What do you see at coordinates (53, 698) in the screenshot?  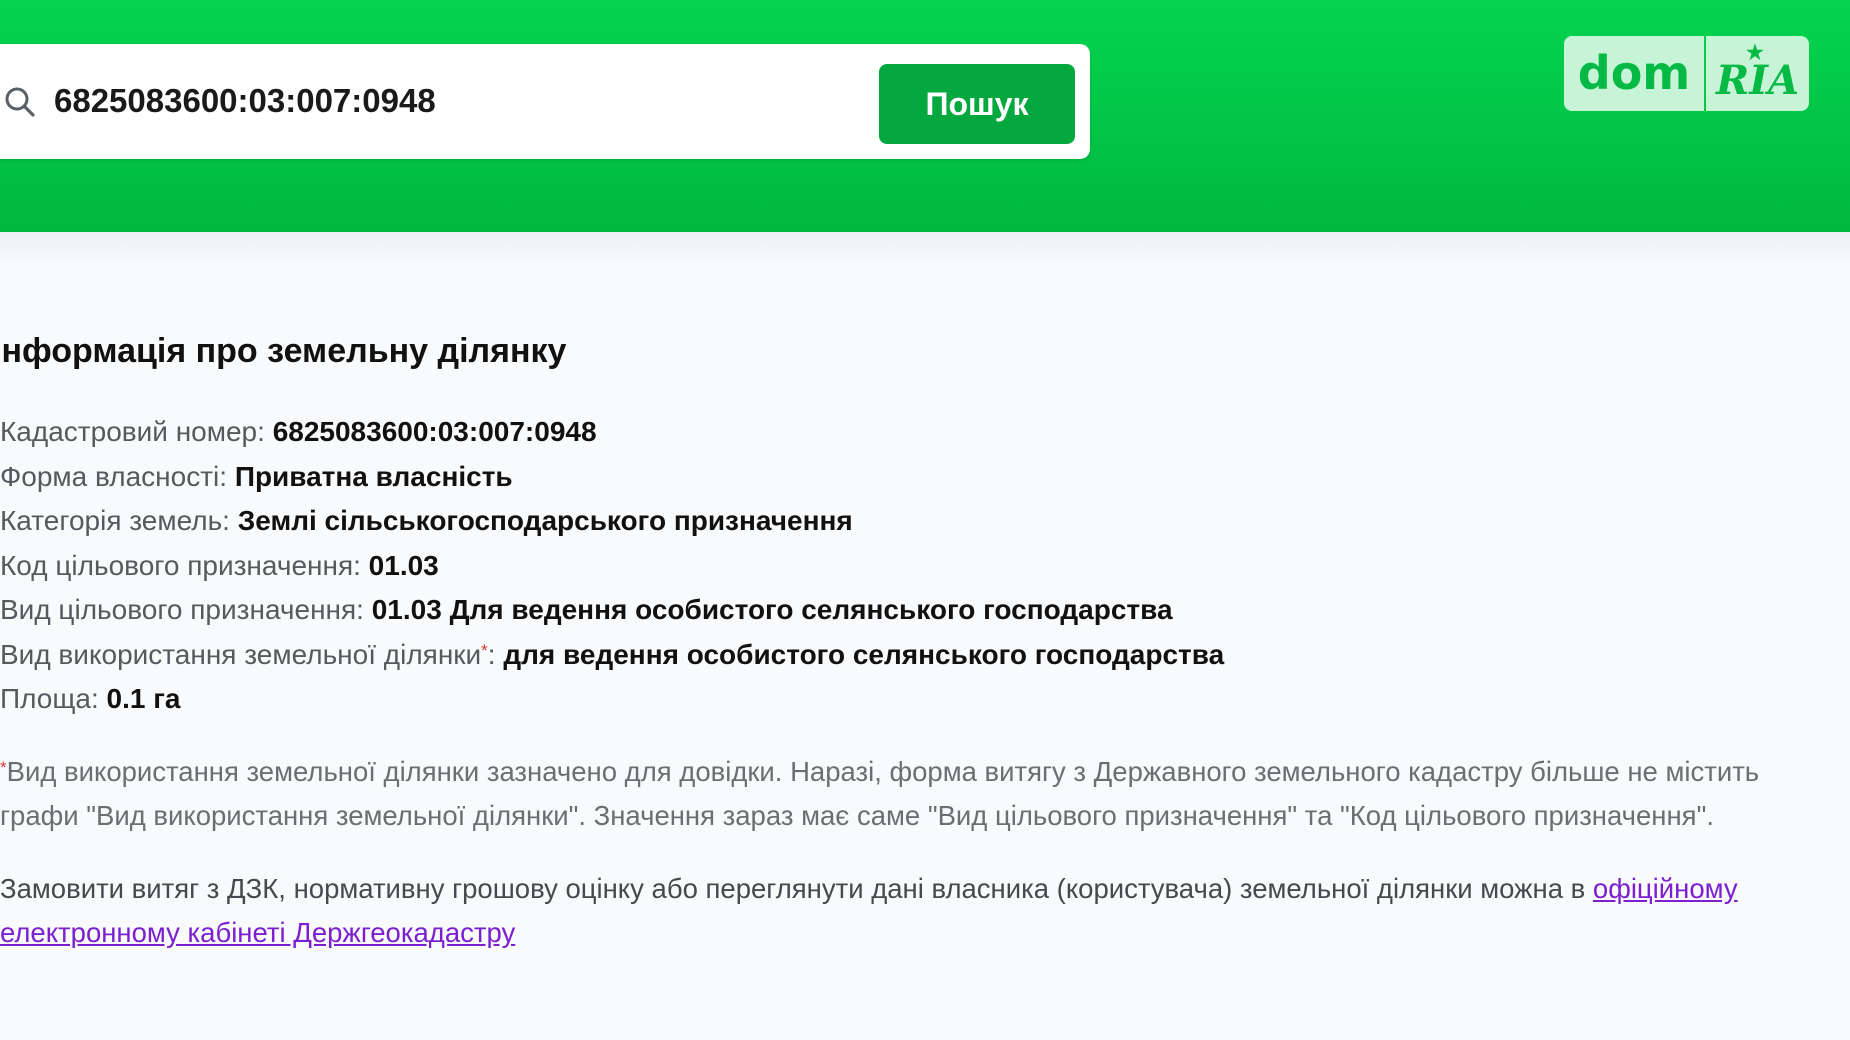 I see `field-label: Площа:` at bounding box center [53, 698].